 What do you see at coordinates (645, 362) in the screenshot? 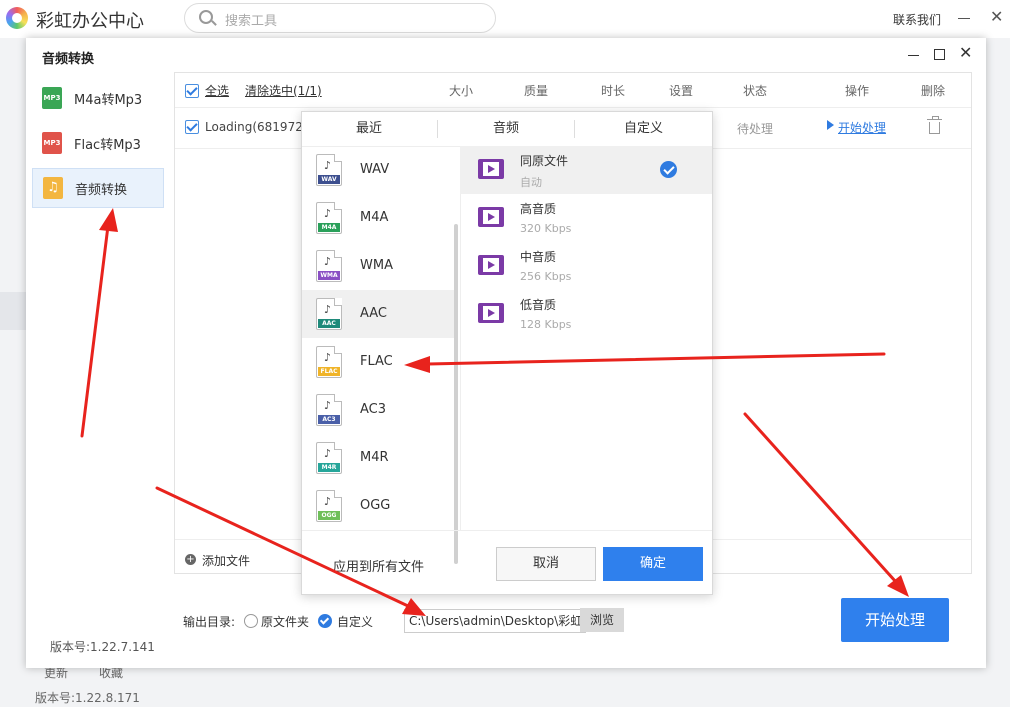
I see `arrow-to-flac-format` at bounding box center [645, 362].